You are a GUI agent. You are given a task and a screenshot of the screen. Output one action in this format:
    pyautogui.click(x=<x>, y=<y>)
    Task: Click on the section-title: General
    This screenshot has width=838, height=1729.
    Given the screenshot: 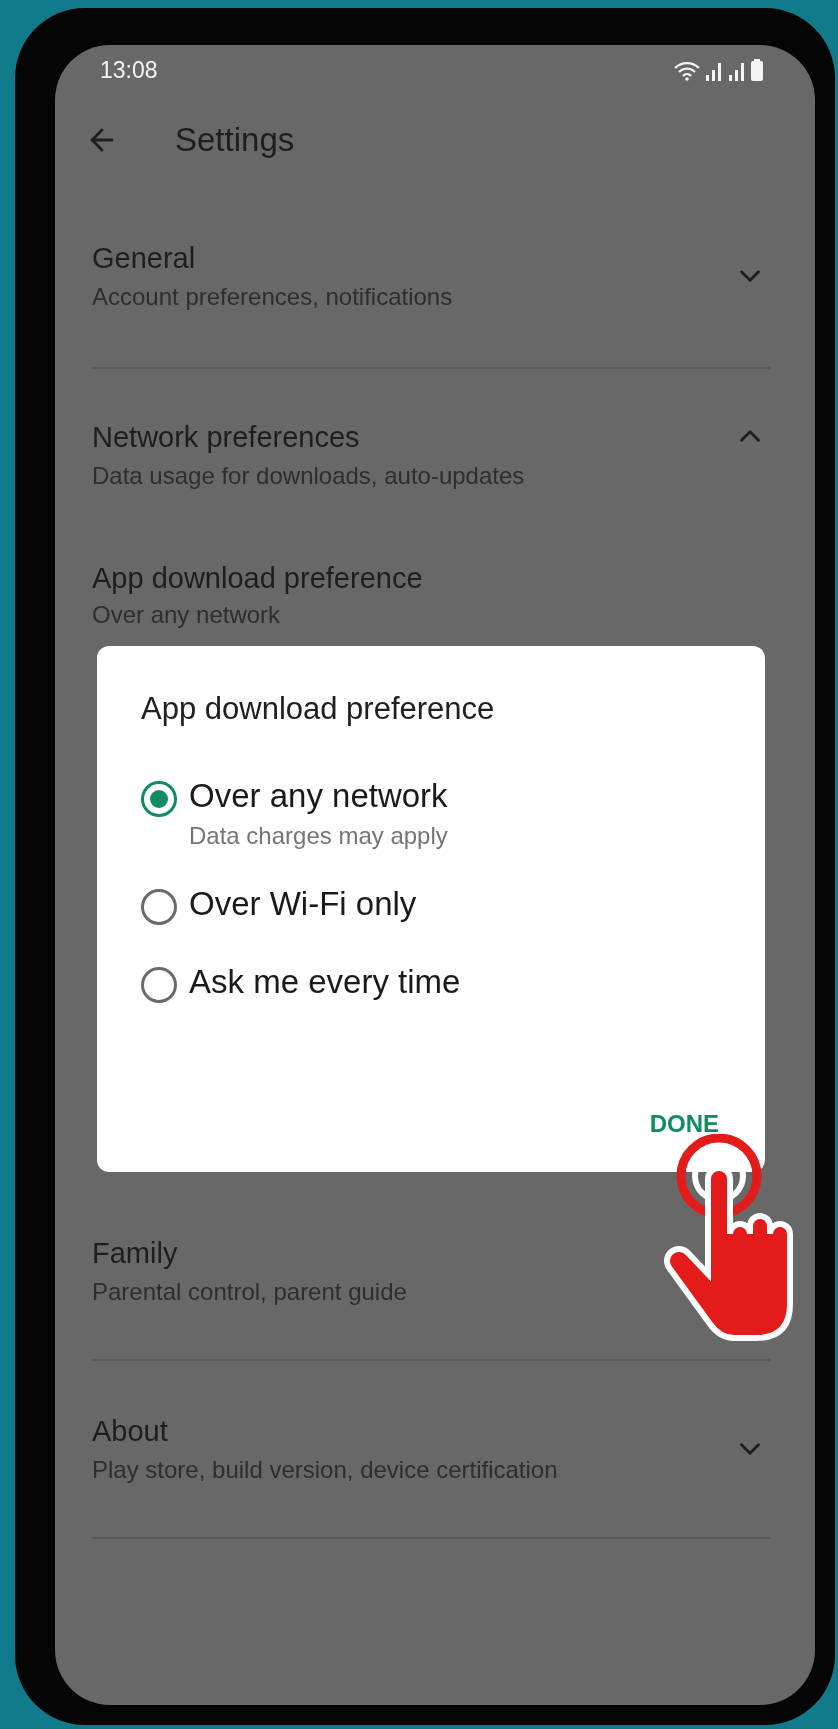 What is the action you would take?
    pyautogui.click(x=144, y=258)
    